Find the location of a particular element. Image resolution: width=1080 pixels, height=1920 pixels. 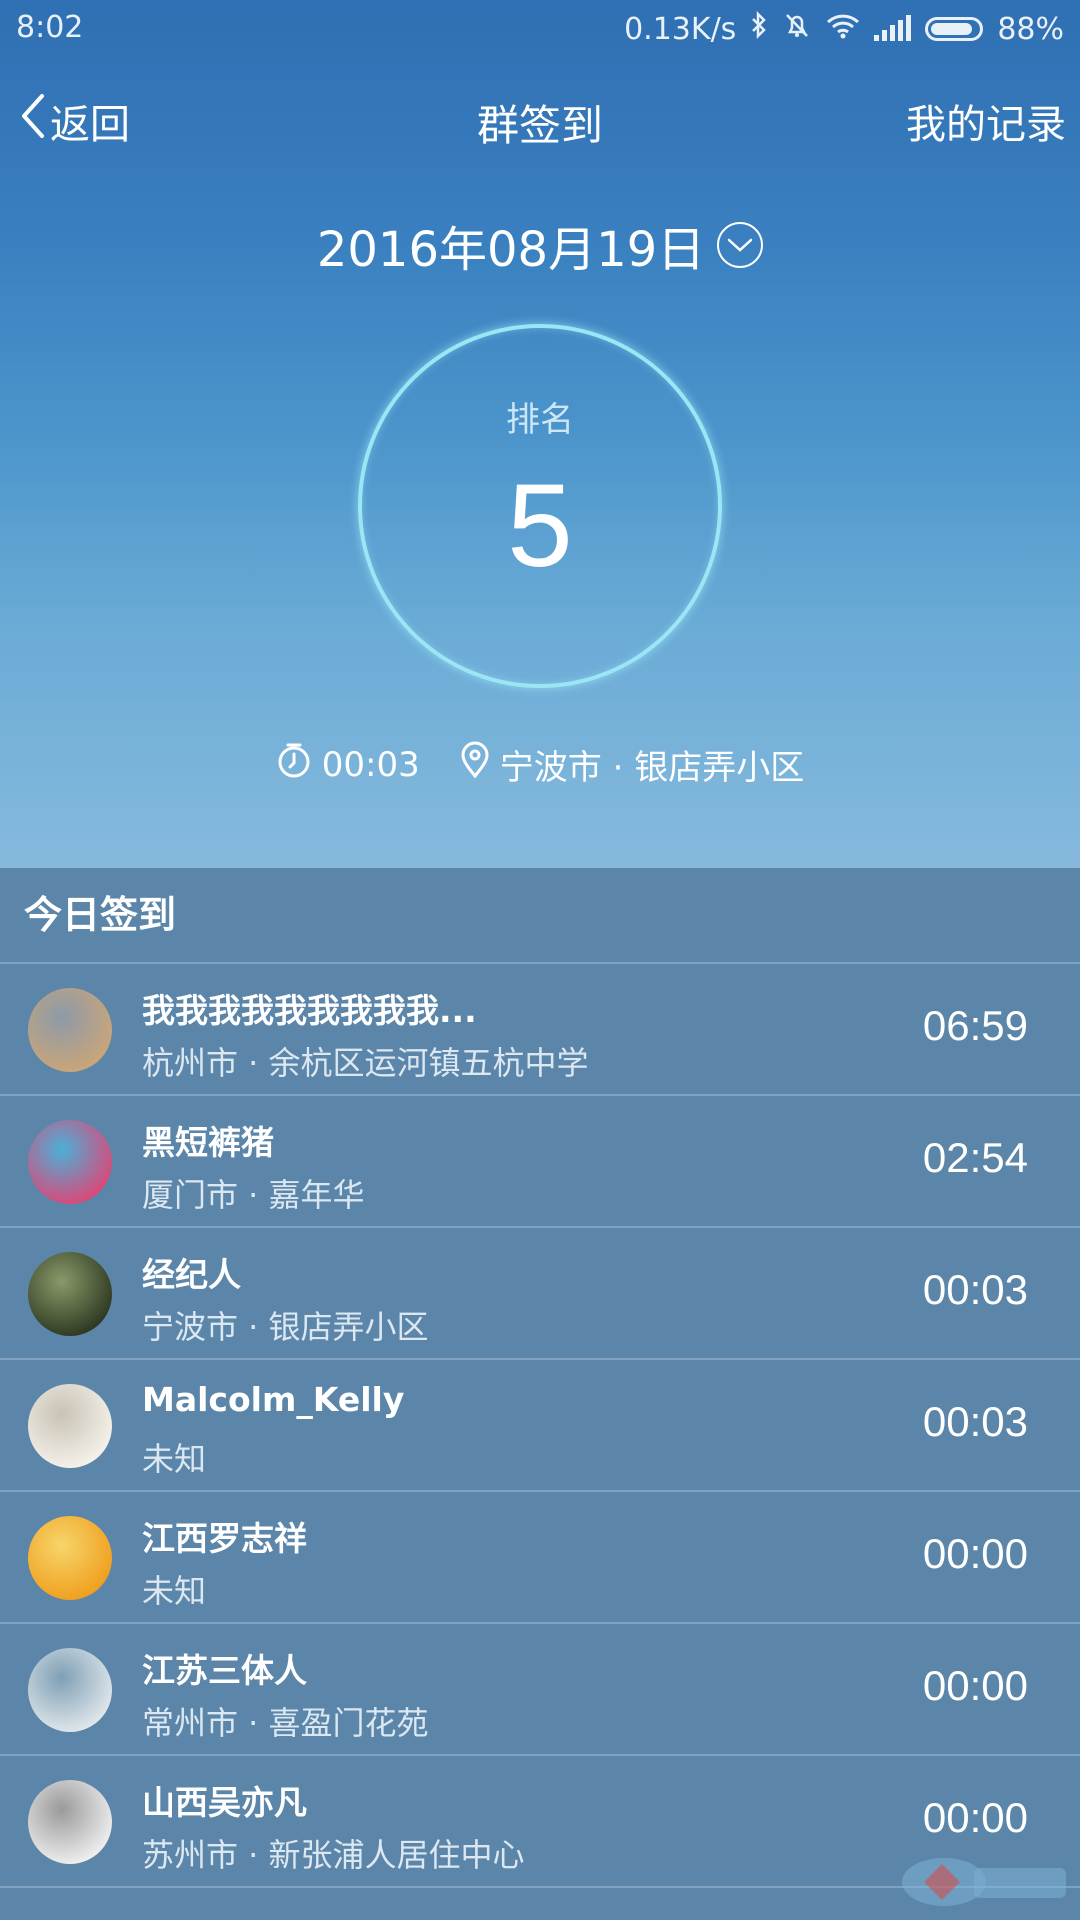

checkin-location: 宁波市 · 银店弄小区 is located at coordinates (652, 768).